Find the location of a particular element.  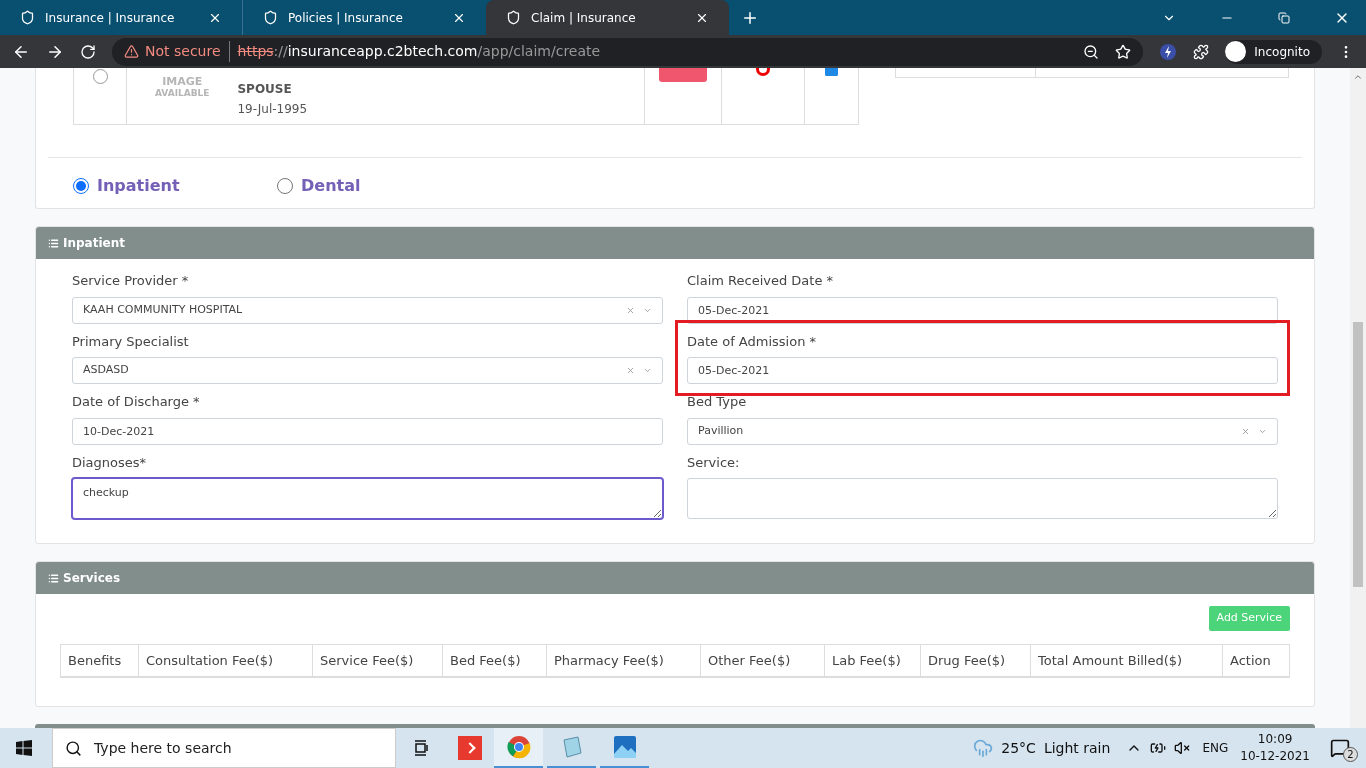

date-field: 10-Dec-2021 is located at coordinates (367, 431).